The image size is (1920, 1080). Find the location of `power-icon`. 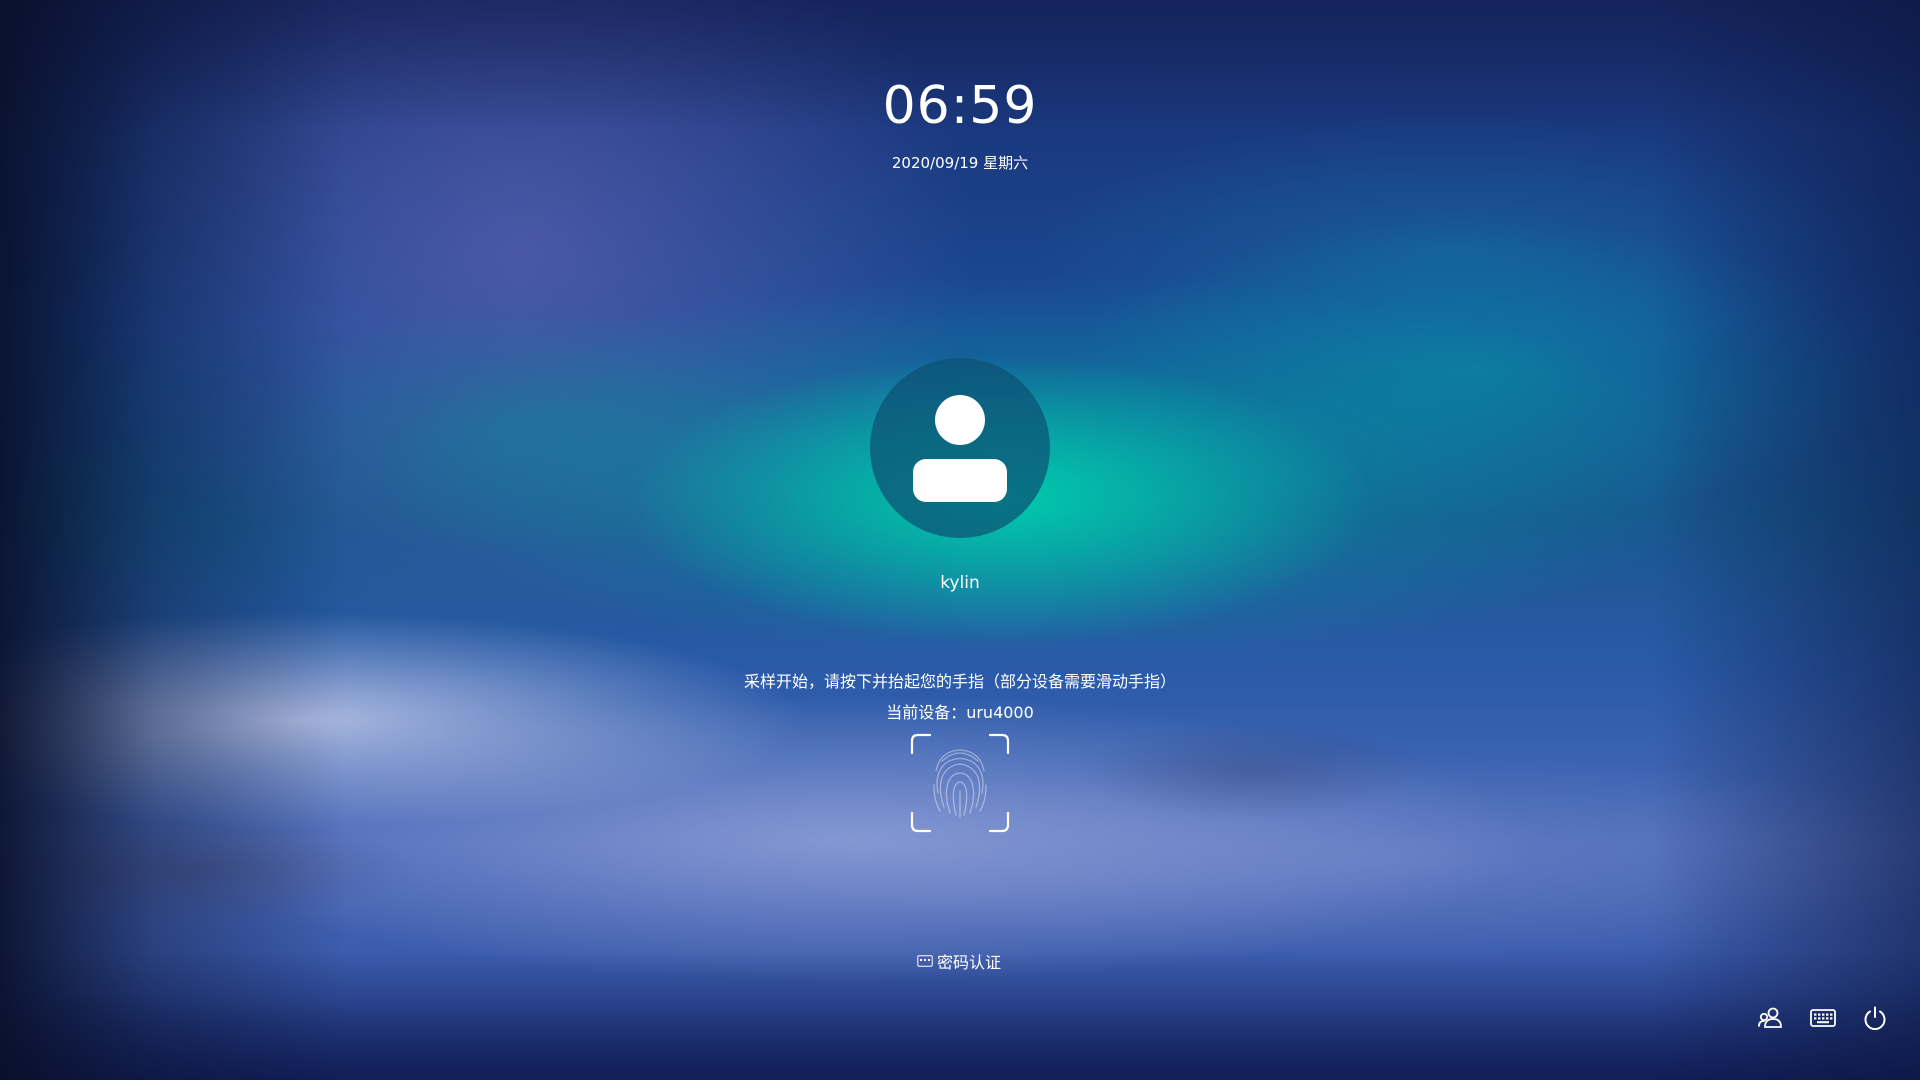

power-icon is located at coordinates (1875, 1018).